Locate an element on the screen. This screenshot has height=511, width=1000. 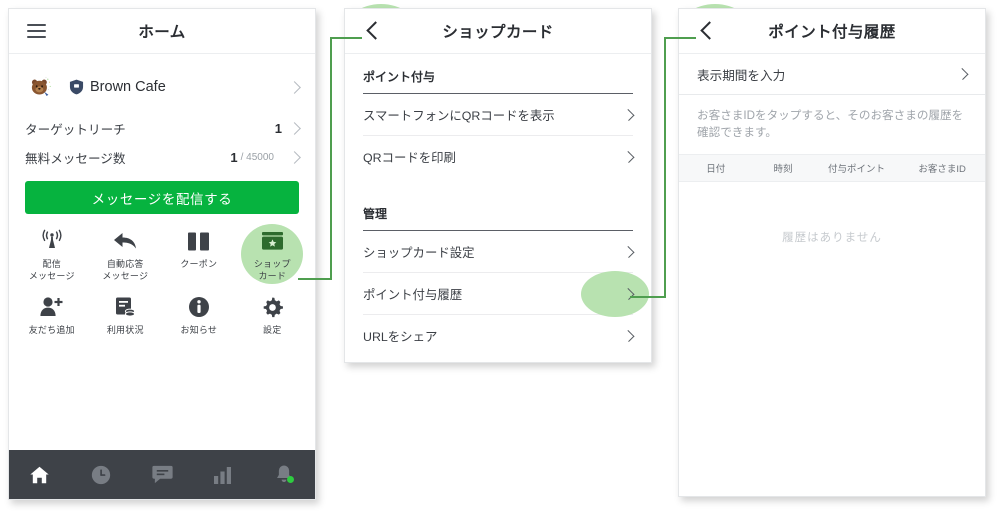
grid-item-coupon: クーポン is located at coordinates (199, 257).